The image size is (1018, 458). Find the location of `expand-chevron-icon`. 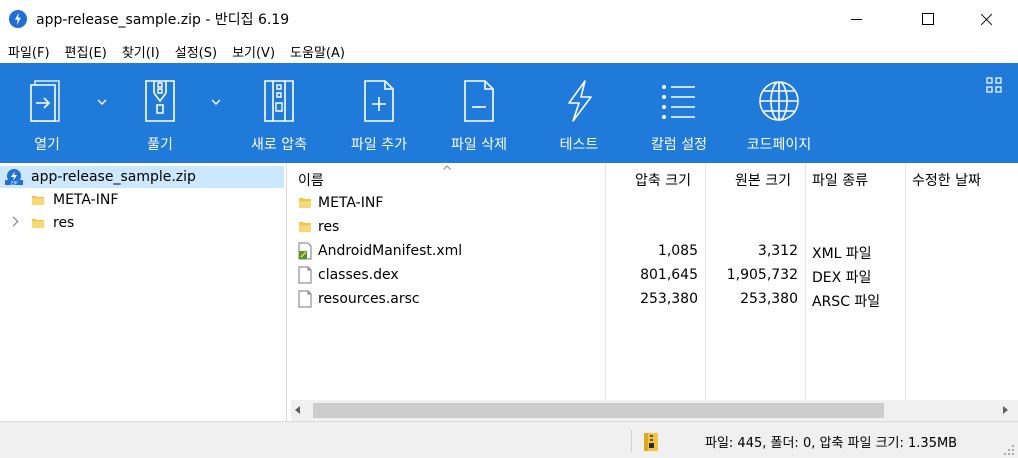

expand-chevron-icon is located at coordinates (13, 221).